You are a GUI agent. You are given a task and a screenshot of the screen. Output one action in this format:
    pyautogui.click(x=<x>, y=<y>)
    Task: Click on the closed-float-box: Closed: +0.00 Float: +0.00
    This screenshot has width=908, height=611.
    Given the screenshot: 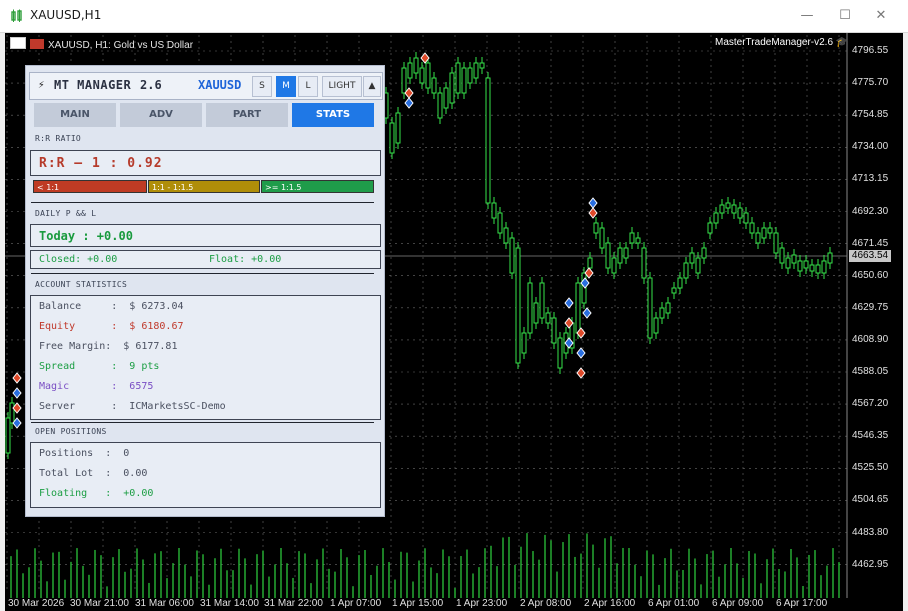 What is the action you would take?
    pyautogui.click(x=205, y=259)
    